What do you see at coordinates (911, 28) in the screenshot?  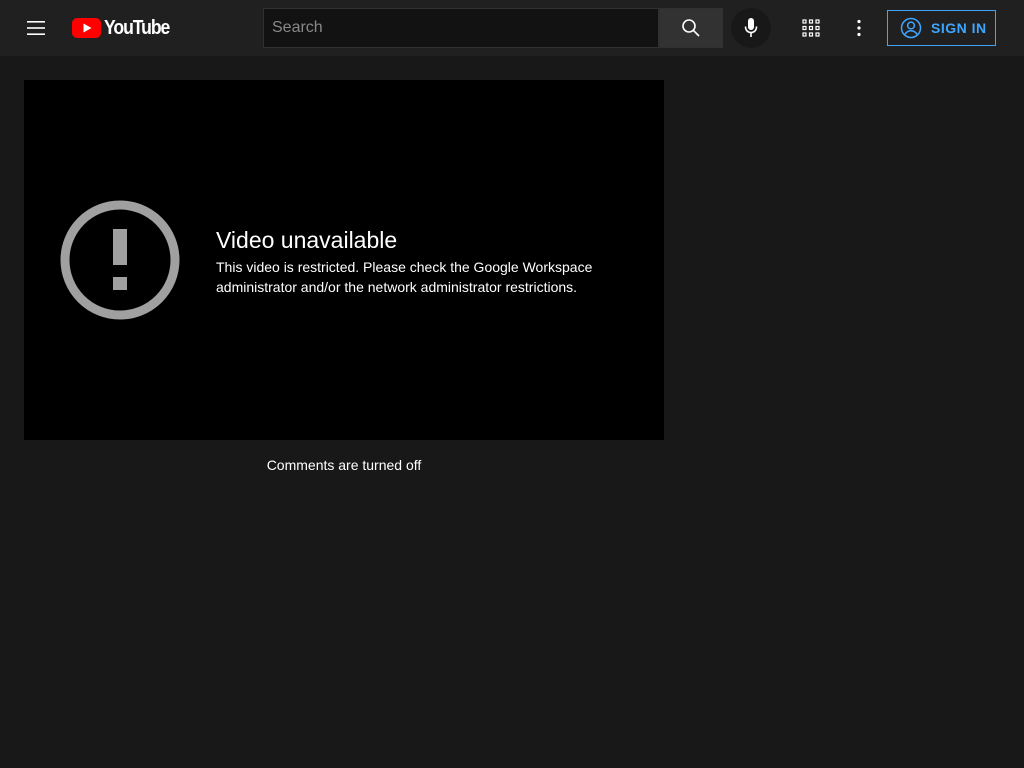 I see `account-circle-icon` at bounding box center [911, 28].